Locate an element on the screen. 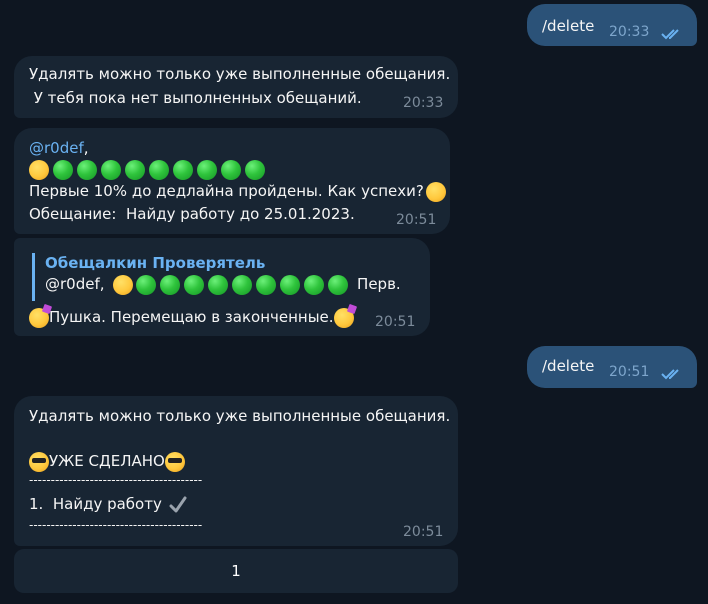 The width and height of the screenshot is (708, 604). outgoing-message-delete-2: /delete 20:51 is located at coordinates (612, 367).